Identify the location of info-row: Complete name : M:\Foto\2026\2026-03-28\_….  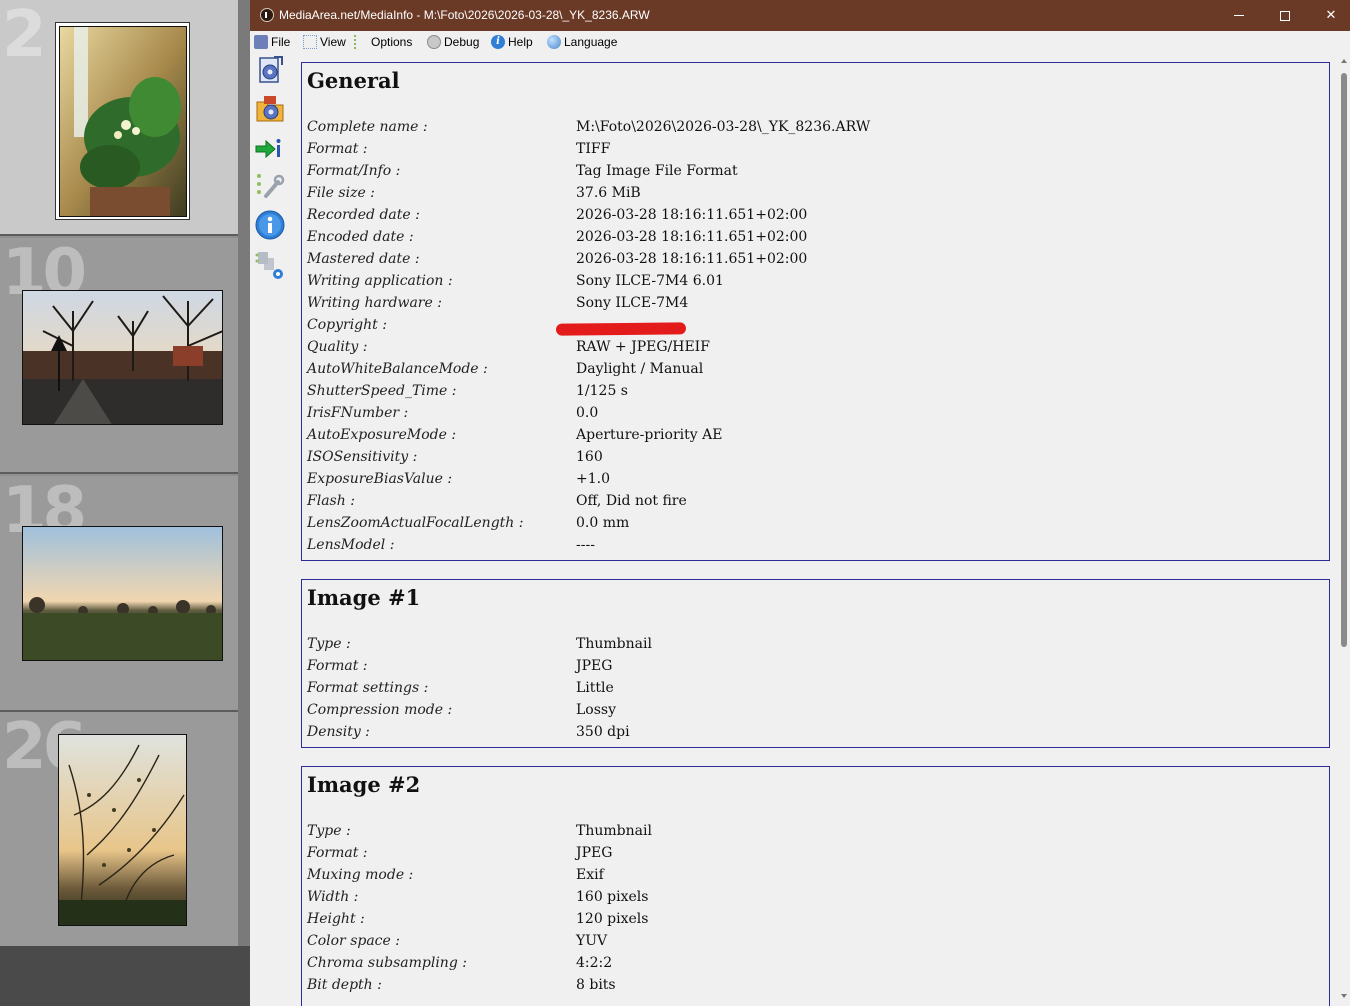
(814, 128).